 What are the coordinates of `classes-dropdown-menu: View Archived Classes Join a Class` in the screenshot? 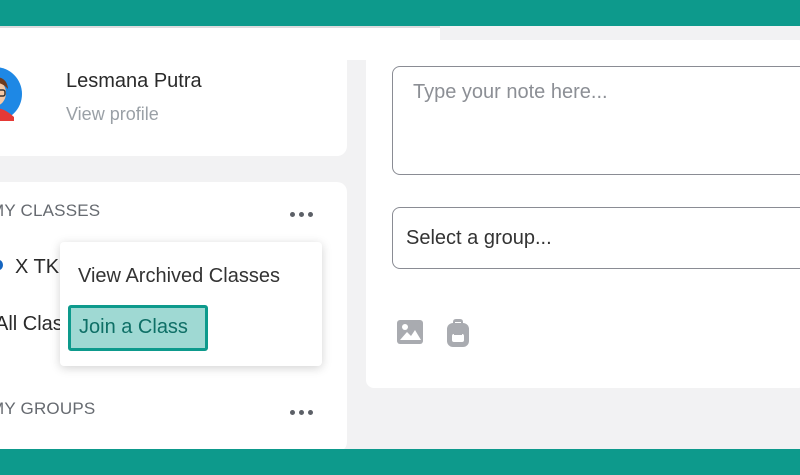 It's located at (191, 304).